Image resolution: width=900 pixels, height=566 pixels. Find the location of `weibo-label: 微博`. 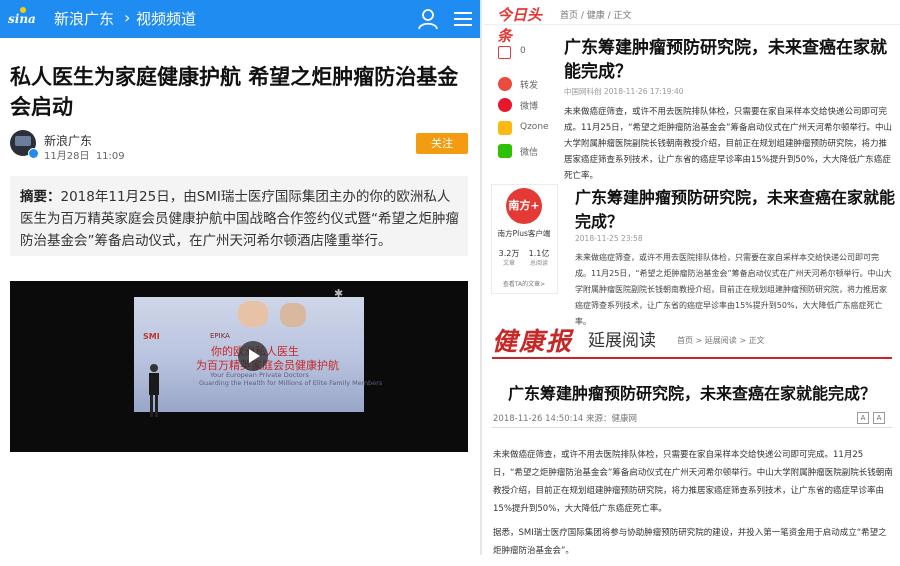

weibo-label: 微博 is located at coordinates (529, 107).